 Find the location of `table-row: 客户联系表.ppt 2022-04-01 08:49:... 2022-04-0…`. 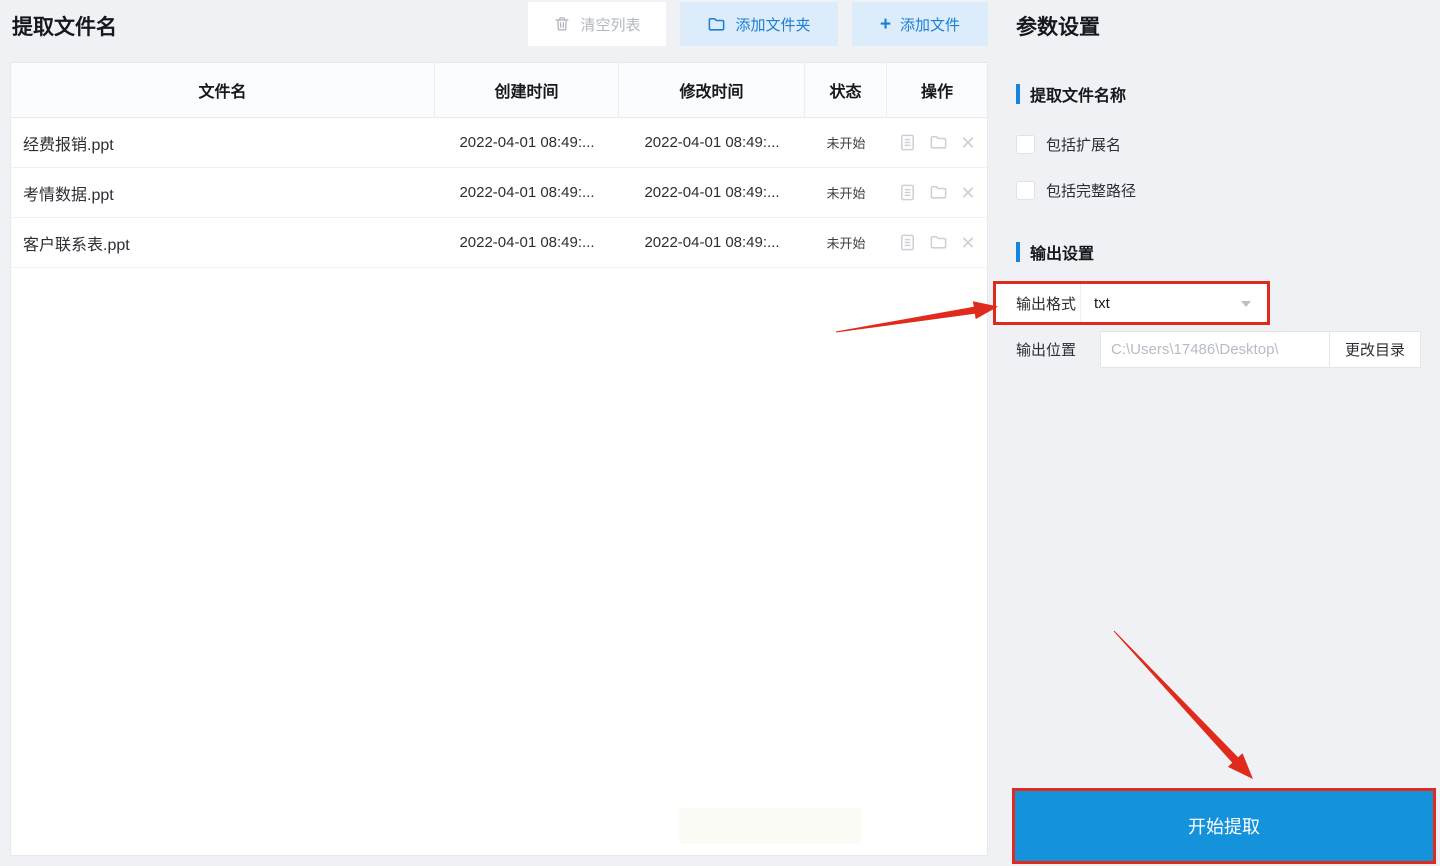

table-row: 客户联系表.ppt 2022-04-01 08:49:... 2022-04-0… is located at coordinates (499, 243).